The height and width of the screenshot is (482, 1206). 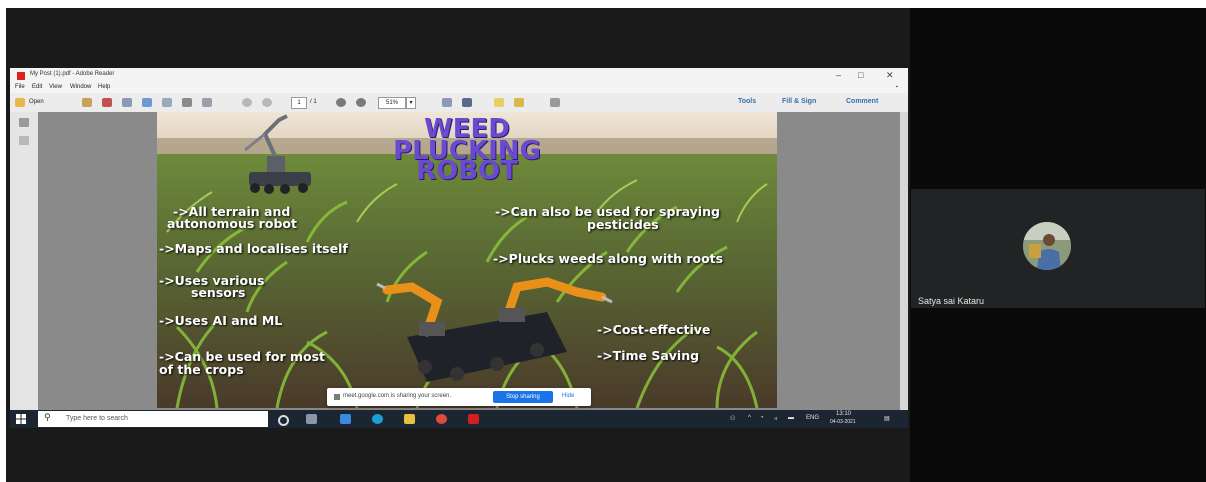 What do you see at coordinates (187, 102) in the screenshot?
I see `print-icon` at bounding box center [187, 102].